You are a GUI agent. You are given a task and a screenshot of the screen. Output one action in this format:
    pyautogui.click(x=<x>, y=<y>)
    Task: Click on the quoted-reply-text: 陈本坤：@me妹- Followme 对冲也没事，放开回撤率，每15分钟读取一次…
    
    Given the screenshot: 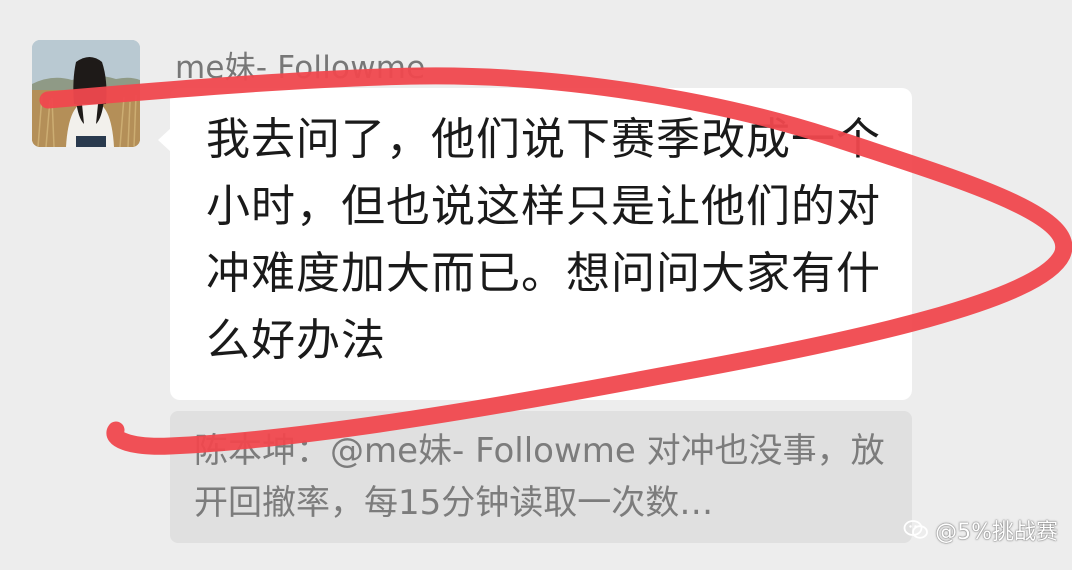 What is the action you would take?
    pyautogui.click(x=539, y=477)
    